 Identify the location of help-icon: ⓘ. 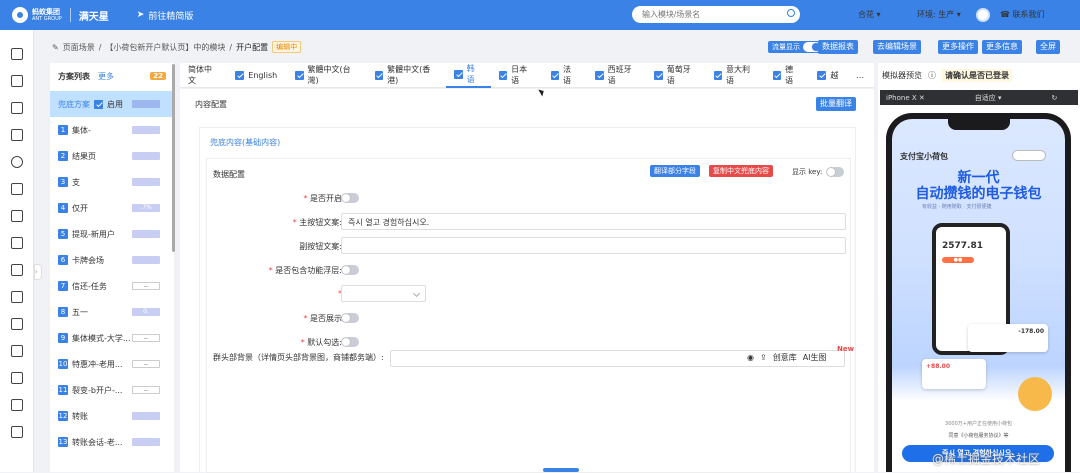
(932, 75).